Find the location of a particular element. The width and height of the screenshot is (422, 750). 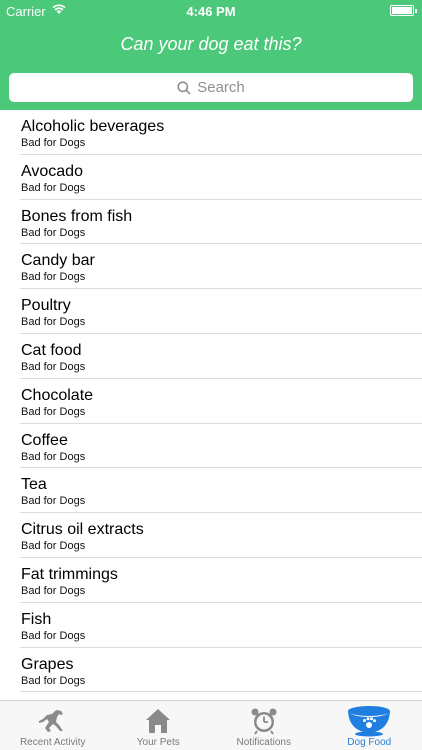

food-name: Citrus oil extracts is located at coordinates (82, 530).